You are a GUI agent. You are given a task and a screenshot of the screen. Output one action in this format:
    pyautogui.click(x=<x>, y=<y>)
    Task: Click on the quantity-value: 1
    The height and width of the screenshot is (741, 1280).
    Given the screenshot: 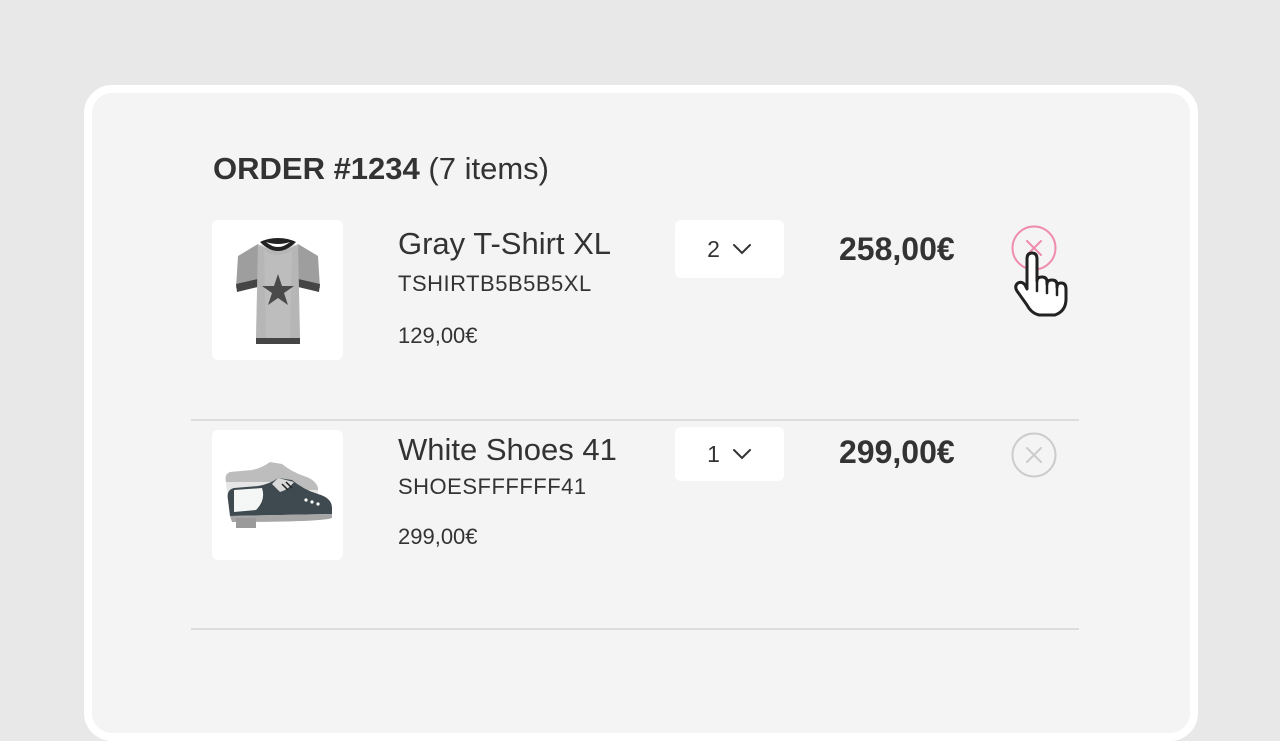 What is the action you would take?
    pyautogui.click(x=713, y=453)
    